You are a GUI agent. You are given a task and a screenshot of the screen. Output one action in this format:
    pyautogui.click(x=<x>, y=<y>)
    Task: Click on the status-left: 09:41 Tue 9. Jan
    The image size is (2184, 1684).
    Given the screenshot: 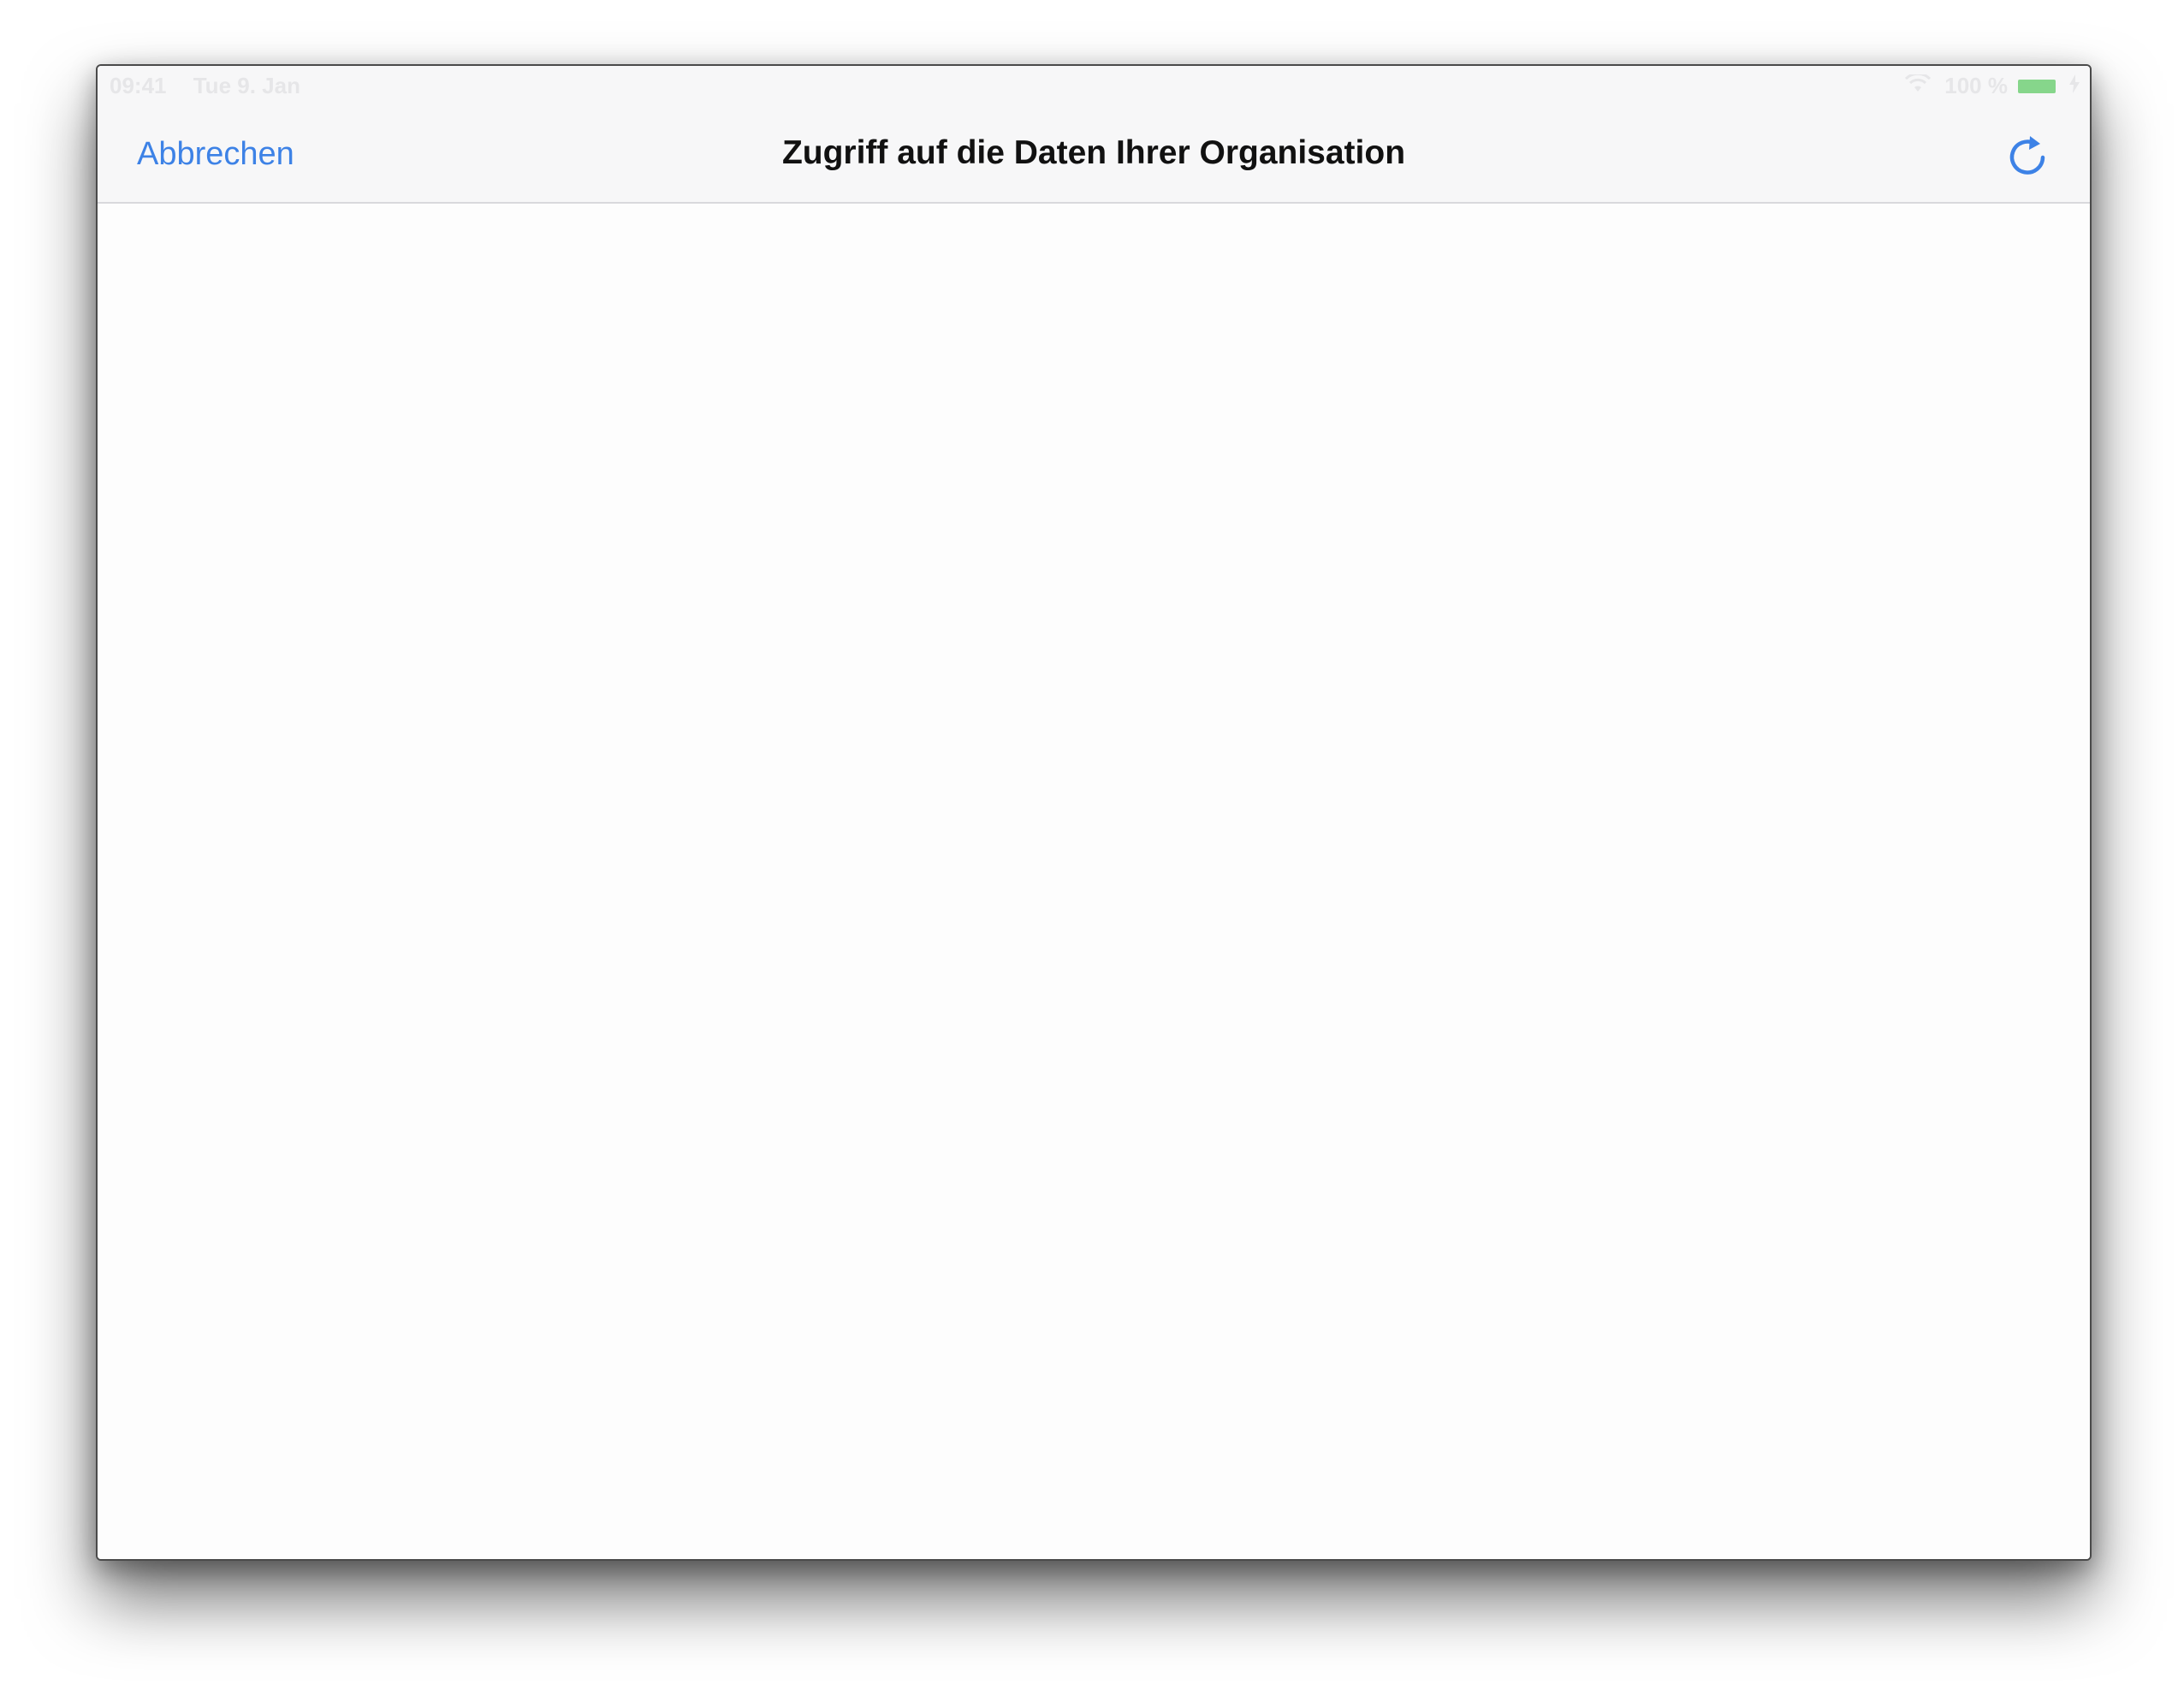 What is the action you would take?
    pyautogui.click(x=216, y=86)
    